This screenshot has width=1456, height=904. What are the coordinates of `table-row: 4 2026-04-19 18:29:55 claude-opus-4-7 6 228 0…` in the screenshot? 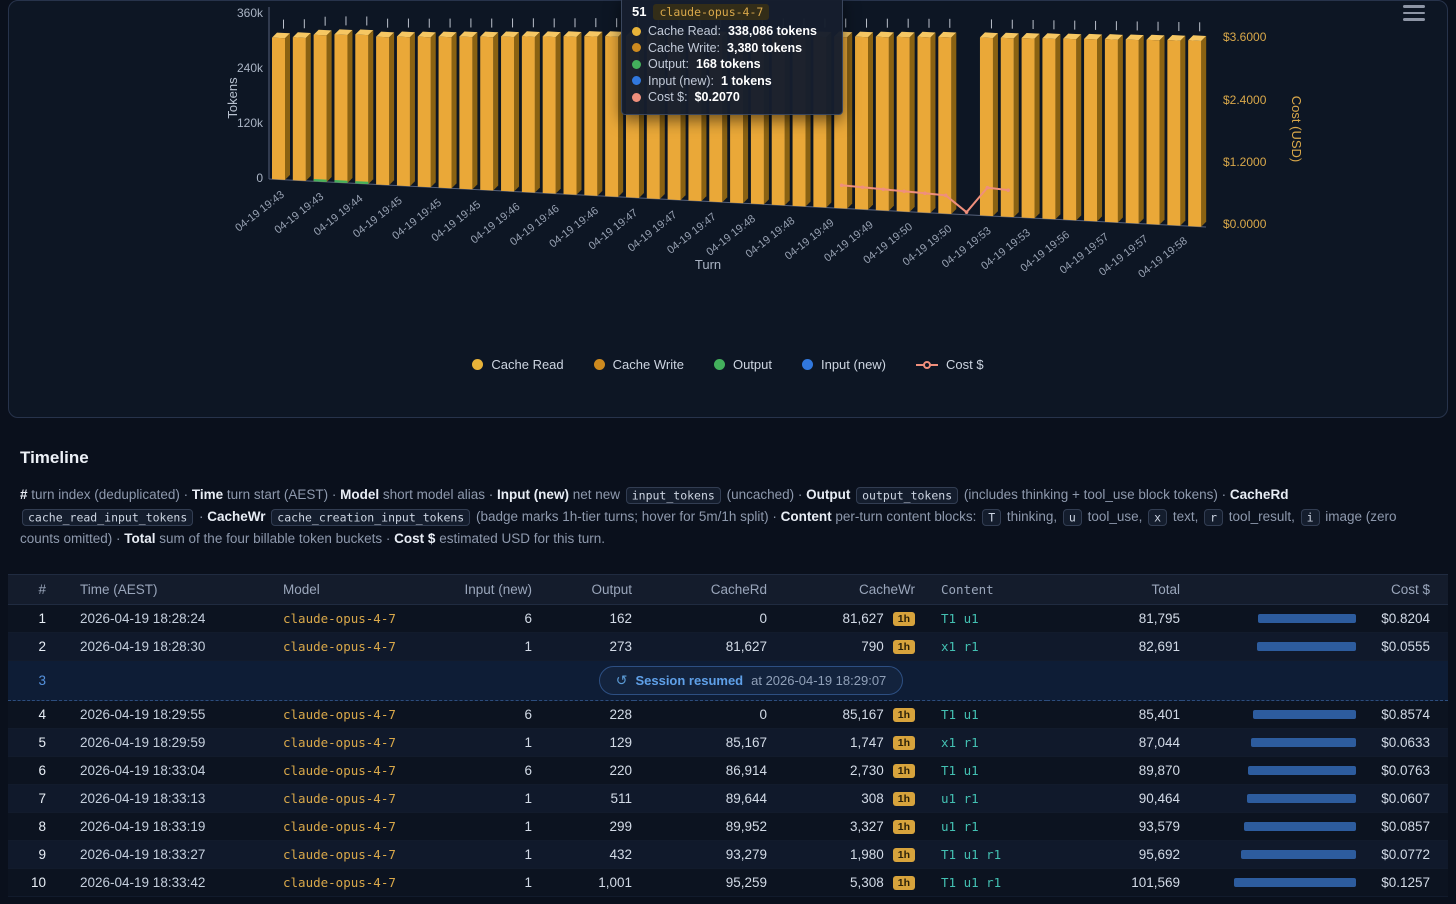 It's located at (728, 714).